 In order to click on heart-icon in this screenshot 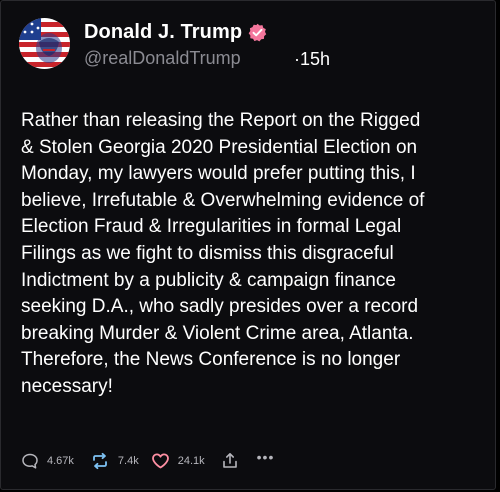, I will do `click(160, 461)`.